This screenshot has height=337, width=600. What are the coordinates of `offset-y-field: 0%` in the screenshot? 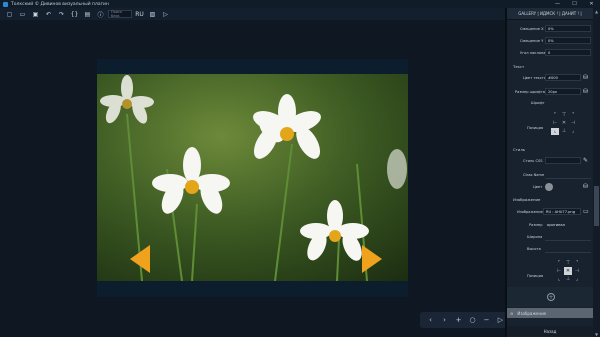 It's located at (568, 40).